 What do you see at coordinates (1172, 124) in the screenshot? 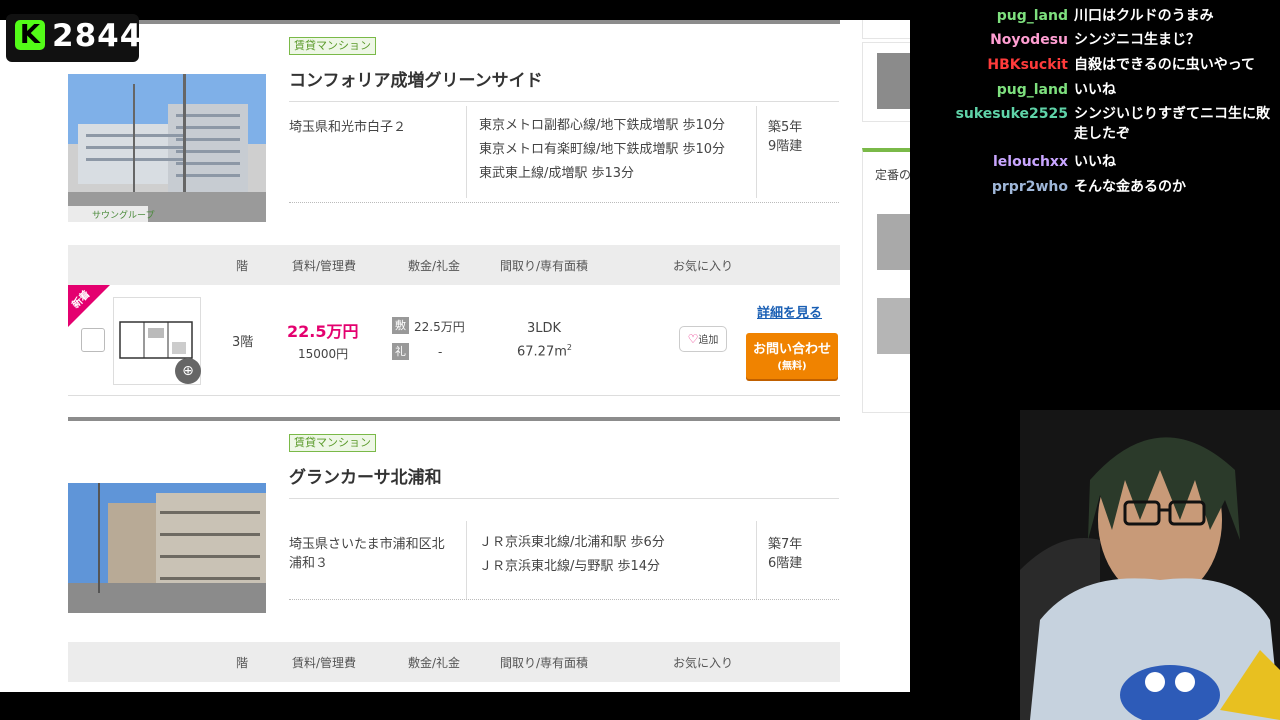
I see `chat-text: シンジいじりすぎてニコ生に敗走したぞ` at bounding box center [1172, 124].